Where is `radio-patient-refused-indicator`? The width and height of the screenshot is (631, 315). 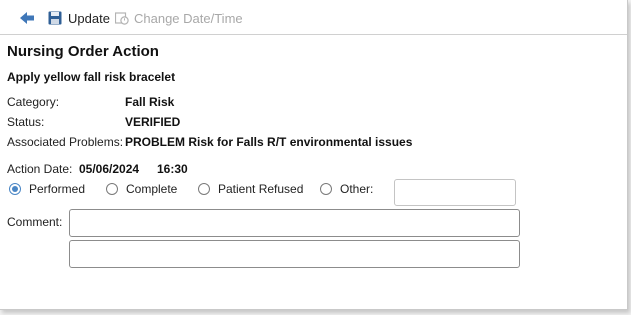 radio-patient-refused-indicator is located at coordinates (204, 189).